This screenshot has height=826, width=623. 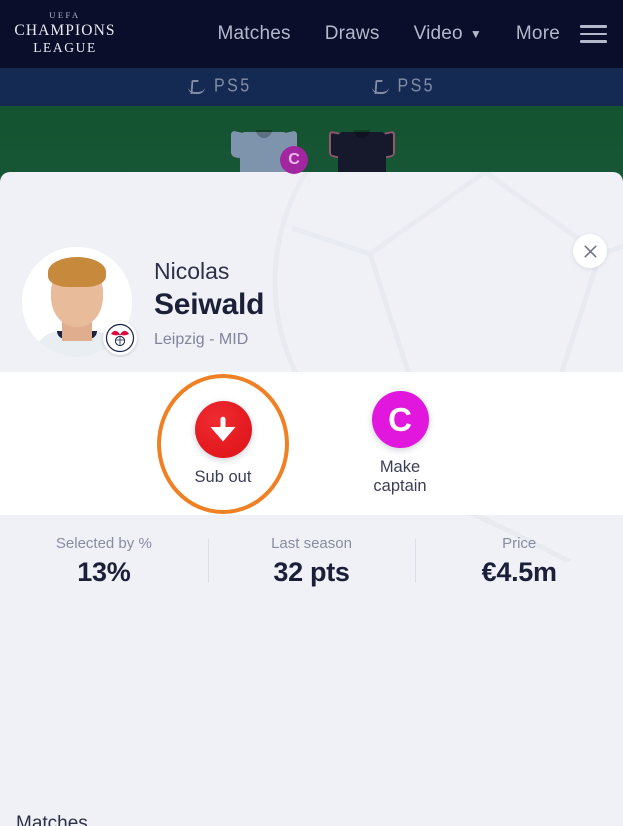 I want to click on sponsor-banner: PS5 PS5, so click(x=311, y=87).